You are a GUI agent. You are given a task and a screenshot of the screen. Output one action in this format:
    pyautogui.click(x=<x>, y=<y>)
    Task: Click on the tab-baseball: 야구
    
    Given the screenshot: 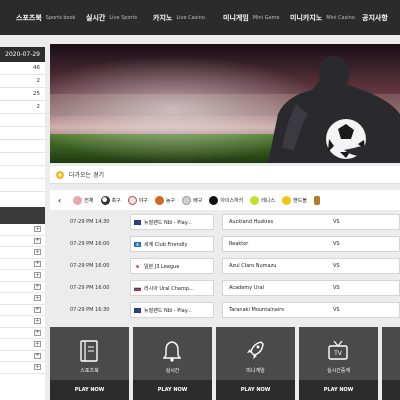 What is the action you would take?
    pyautogui.click(x=137, y=200)
    